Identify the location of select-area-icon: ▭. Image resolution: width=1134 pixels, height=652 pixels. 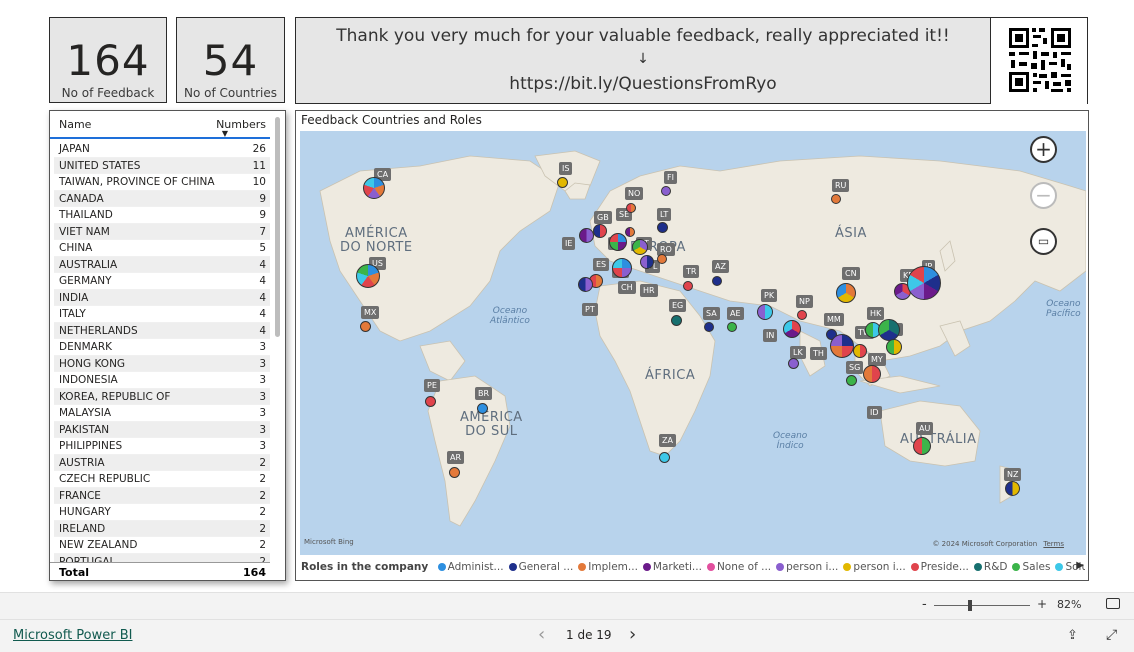
(1043, 241).